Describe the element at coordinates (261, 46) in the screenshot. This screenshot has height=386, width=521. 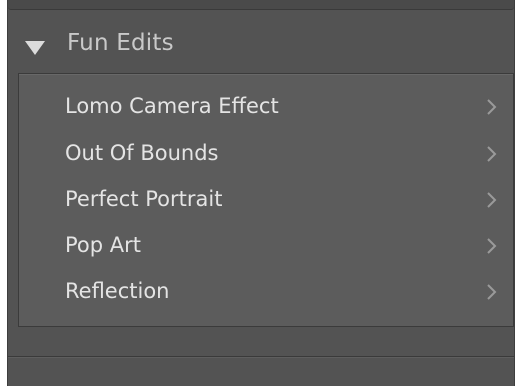
I see `section-header-fun-edits: Fun Edits` at that location.